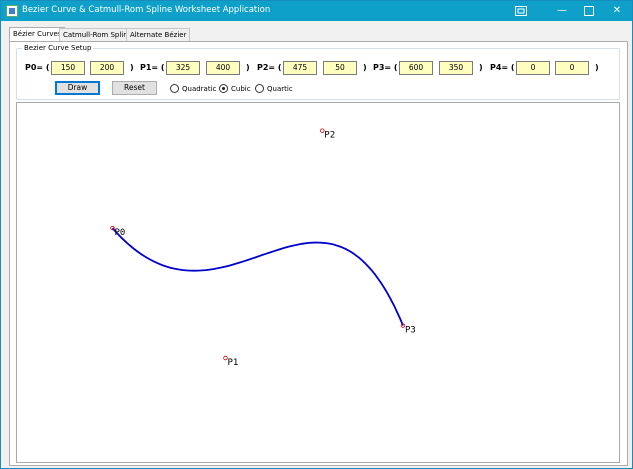 Image resolution: width=633 pixels, height=469 pixels. Describe the element at coordinates (416, 68) in the screenshot. I see `p3-x-input: 600` at that location.